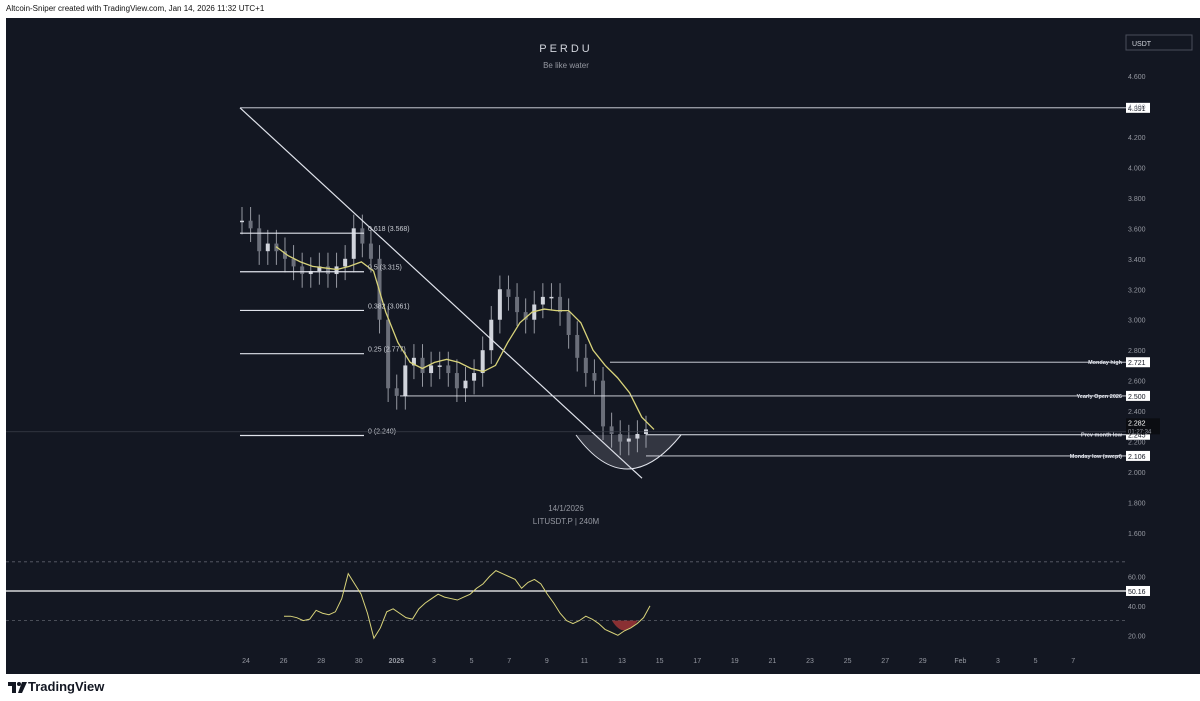 The width and height of the screenshot is (1200, 701). Describe the element at coordinates (1137, 636) in the screenshot. I see `rsi-tick-label: 20.00` at that location.